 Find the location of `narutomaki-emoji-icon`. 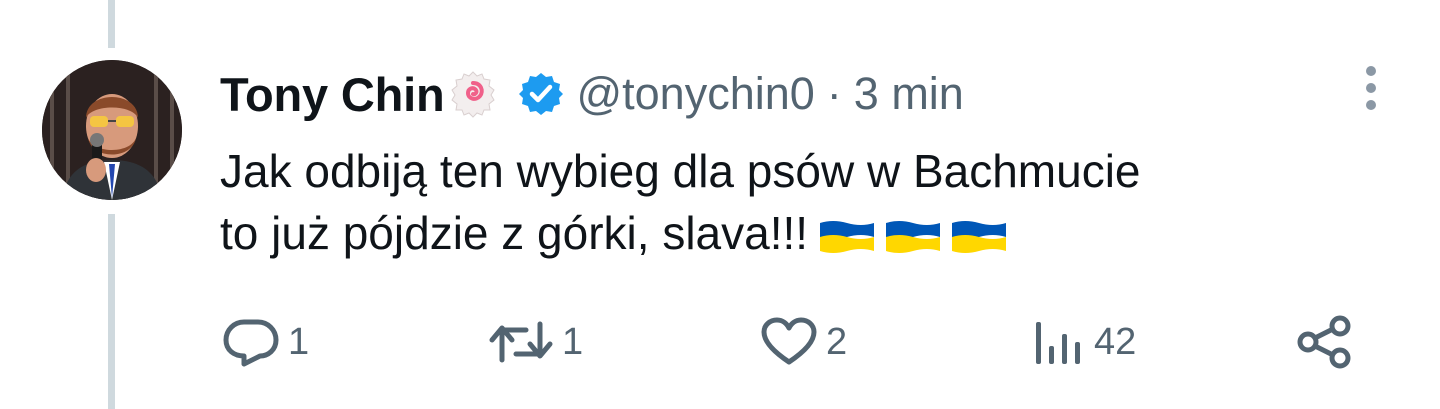

narutomaki-emoji-icon is located at coordinates (473, 94).